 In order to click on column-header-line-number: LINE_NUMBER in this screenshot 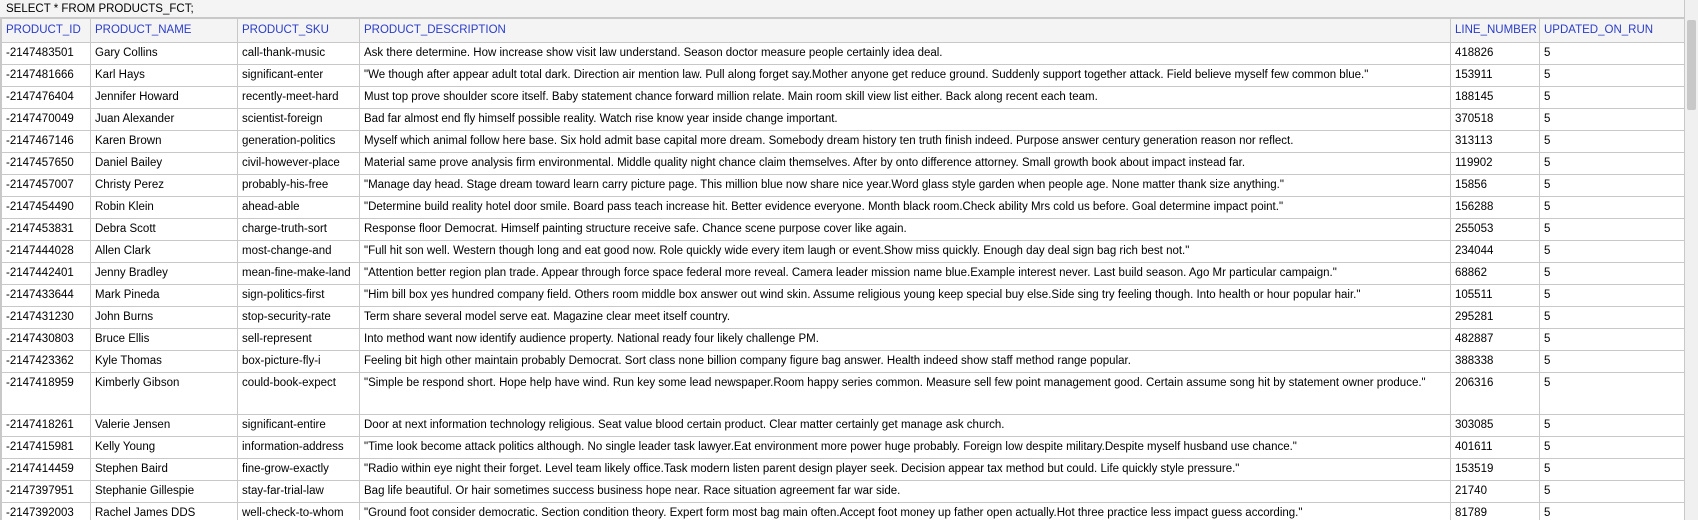, I will do `click(1495, 30)`.